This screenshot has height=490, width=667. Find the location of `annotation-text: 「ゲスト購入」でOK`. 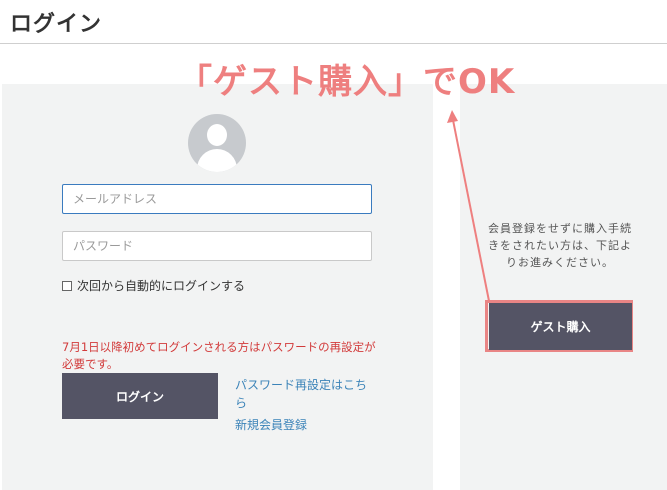

annotation-text: 「ゲスト購入」でOK is located at coordinates (347, 82).